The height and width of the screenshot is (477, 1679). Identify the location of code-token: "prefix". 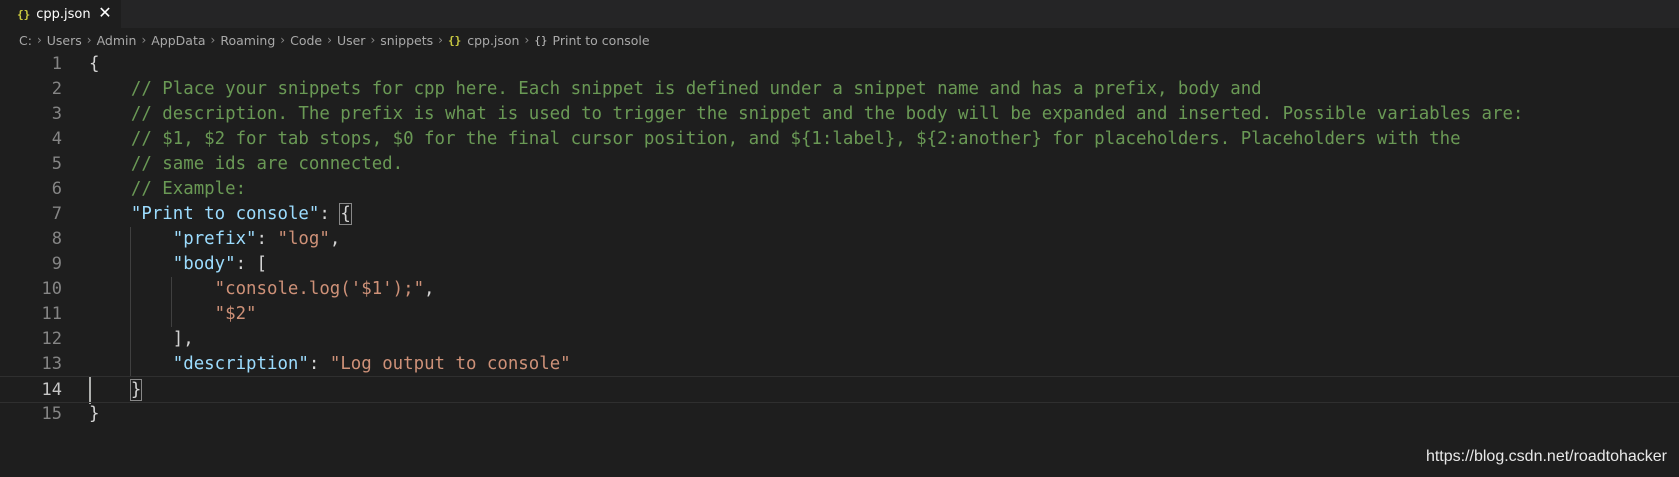
(214, 239).